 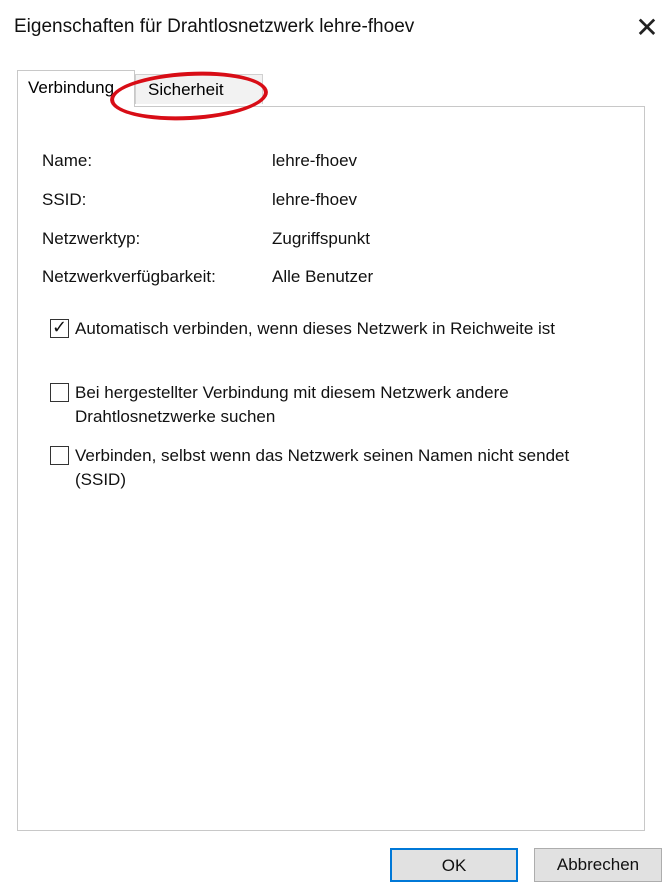 What do you see at coordinates (598, 865) in the screenshot?
I see `cancel-button: Abbrechen` at bounding box center [598, 865].